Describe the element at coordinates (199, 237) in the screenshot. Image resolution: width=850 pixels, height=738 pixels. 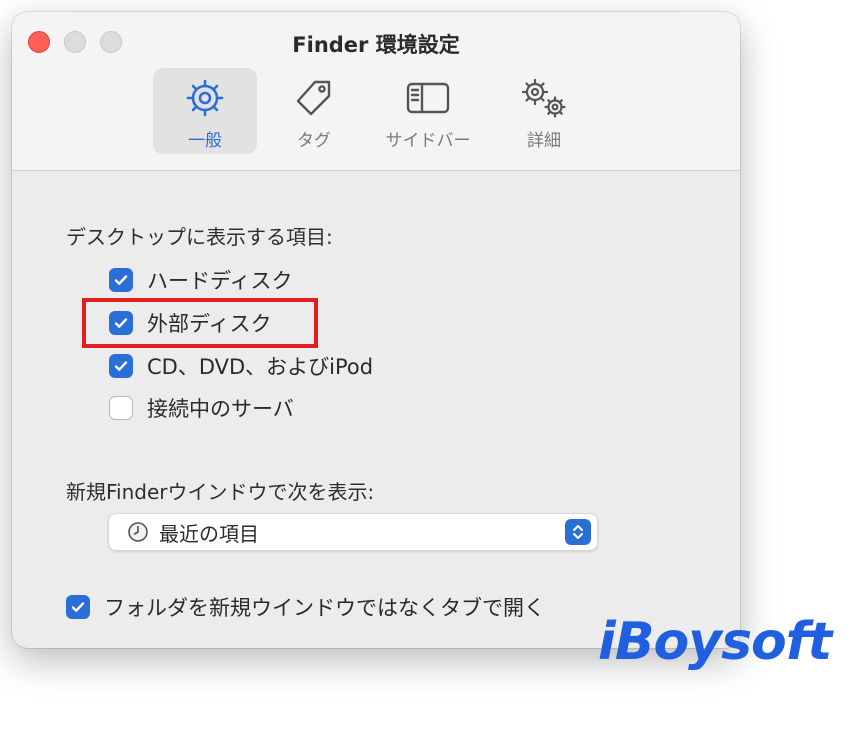
I see `desktop-items-heading: デスクトップに表示する項目:` at that location.